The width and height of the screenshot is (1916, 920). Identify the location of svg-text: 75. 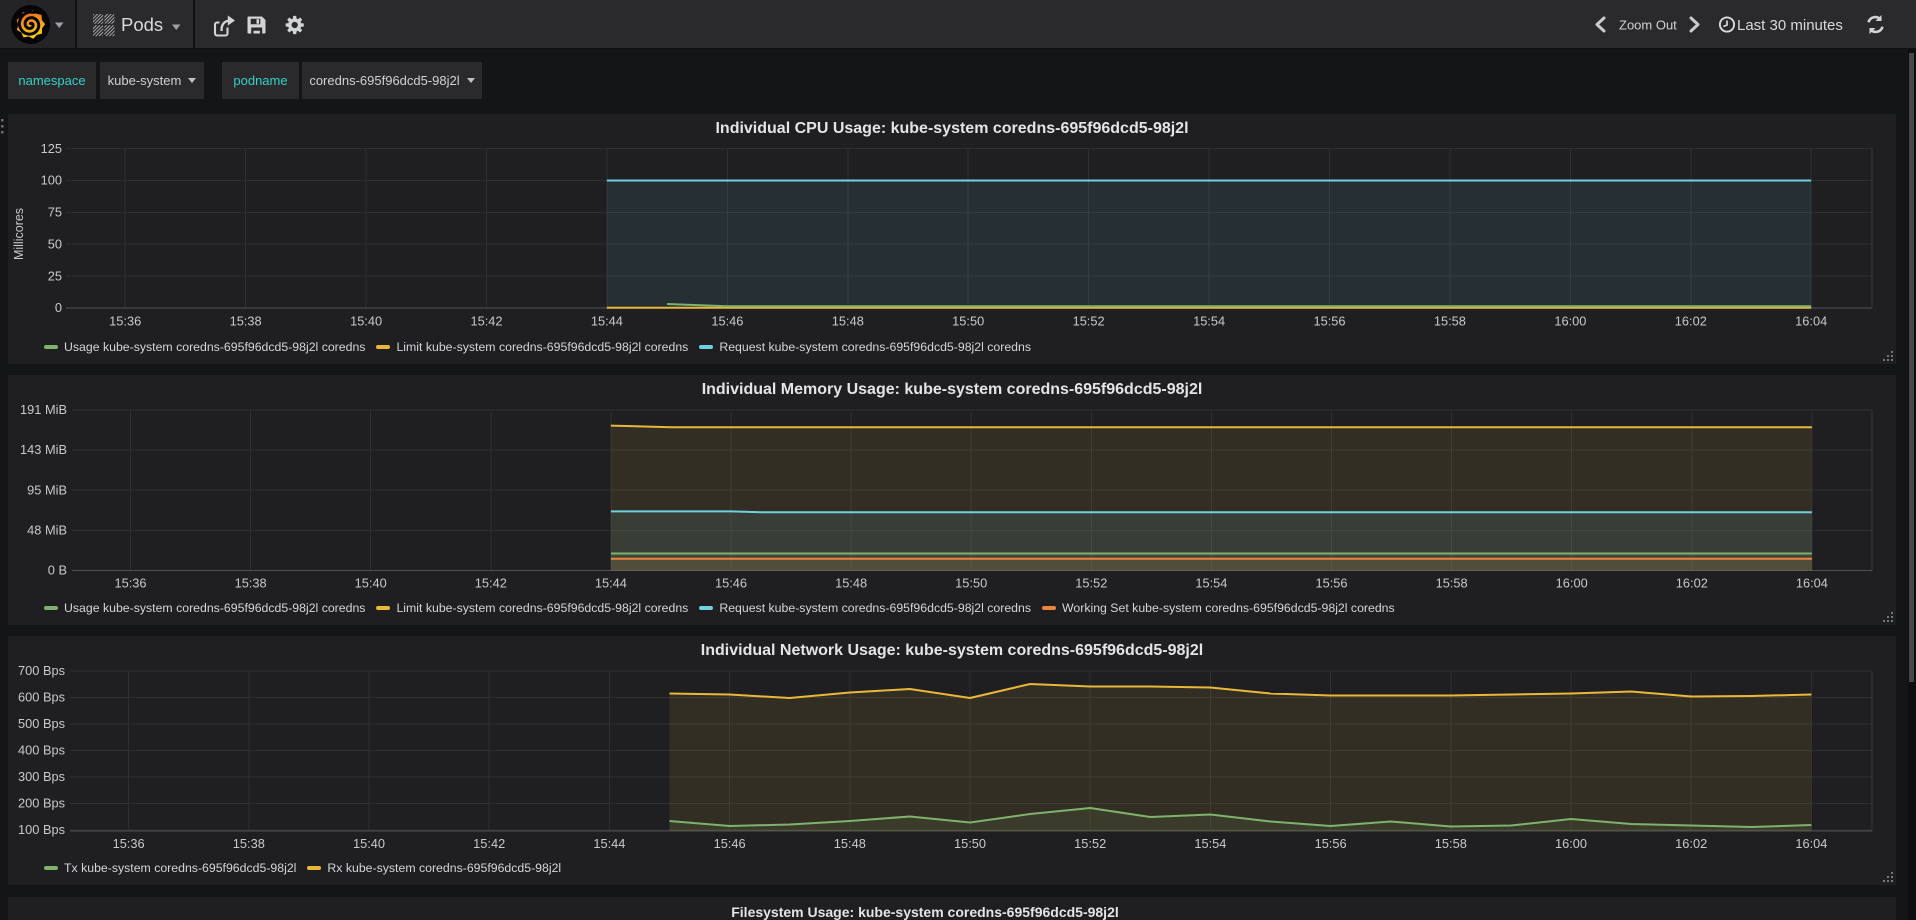
(55, 212).